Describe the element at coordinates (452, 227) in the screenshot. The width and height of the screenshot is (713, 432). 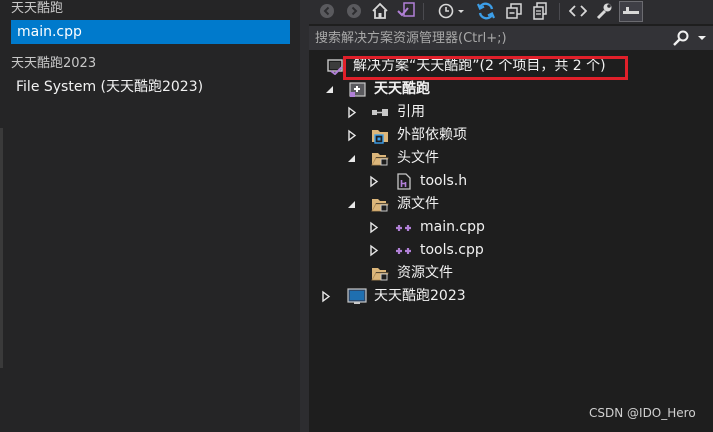
I see `main-cpp-label: main.cpp` at that location.